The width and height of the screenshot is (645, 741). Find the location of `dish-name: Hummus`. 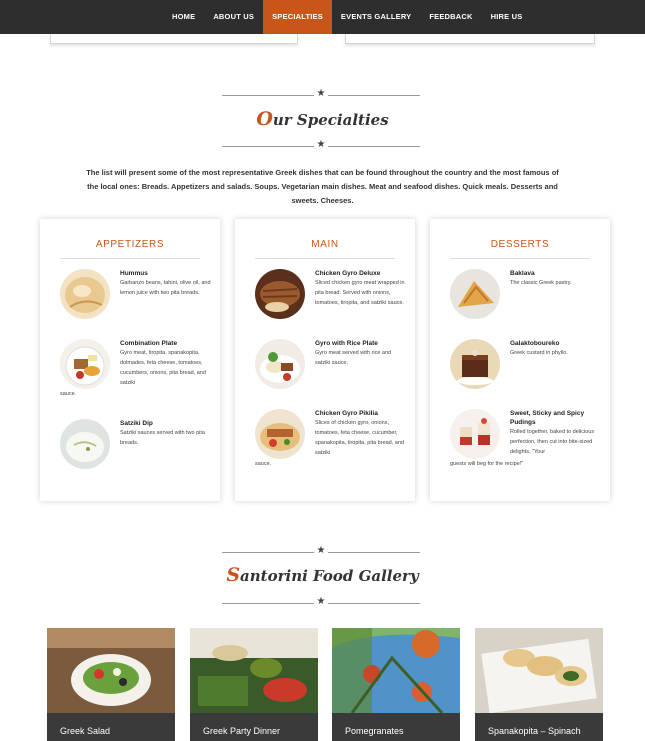

dish-name: Hummus is located at coordinates (134, 273).